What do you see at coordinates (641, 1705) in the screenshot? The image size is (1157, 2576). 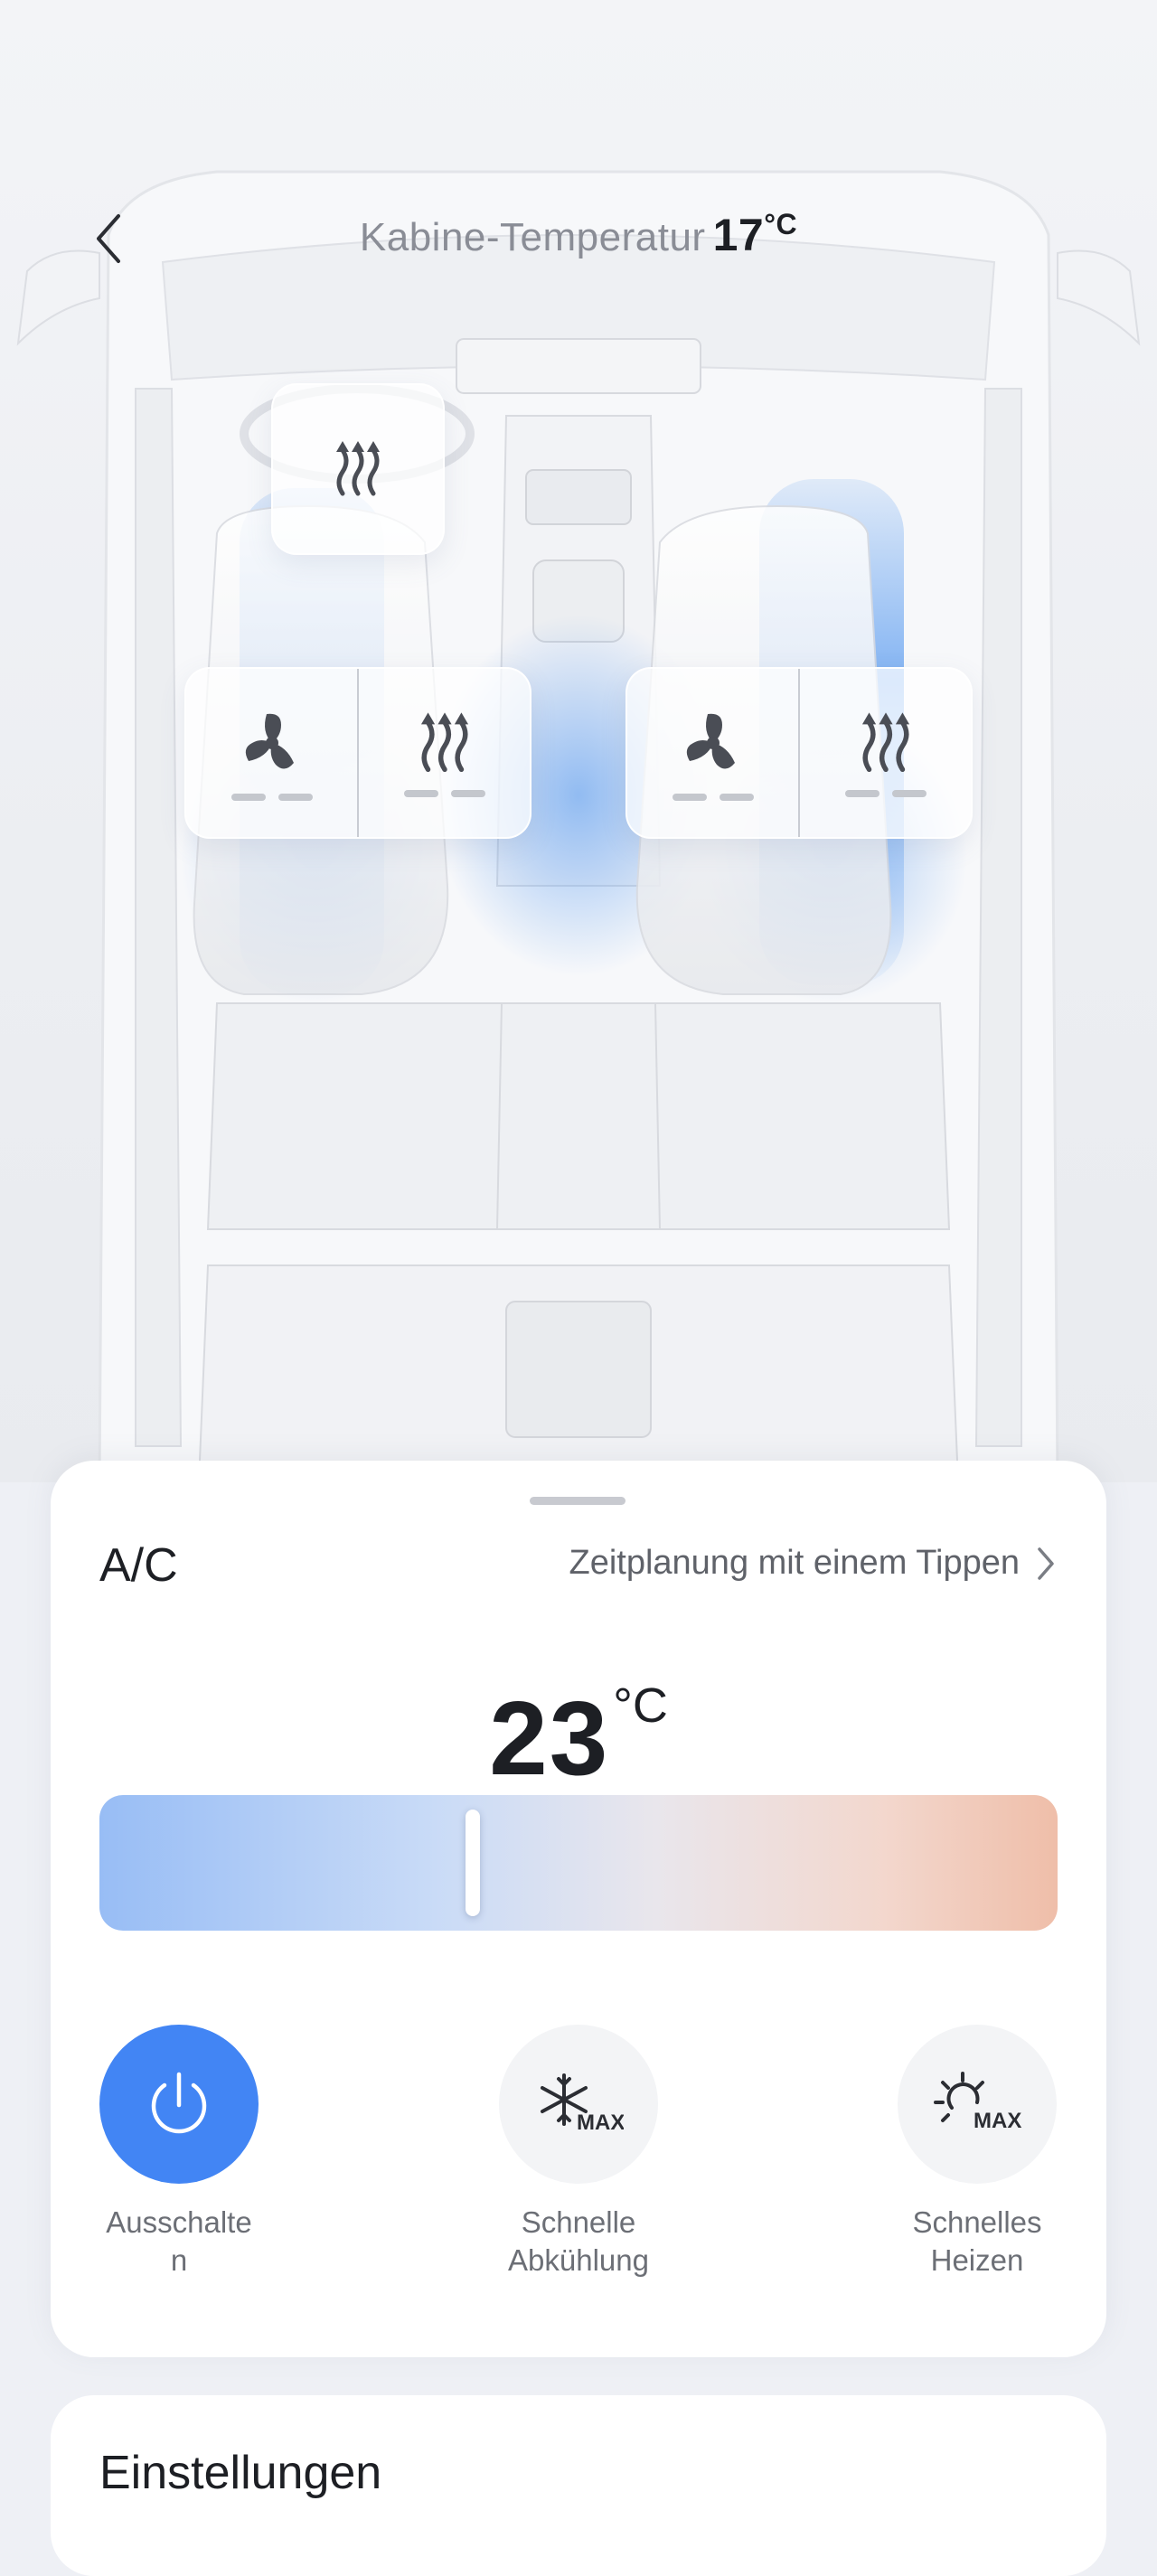 I see `target-temperature-unit: °C` at bounding box center [641, 1705].